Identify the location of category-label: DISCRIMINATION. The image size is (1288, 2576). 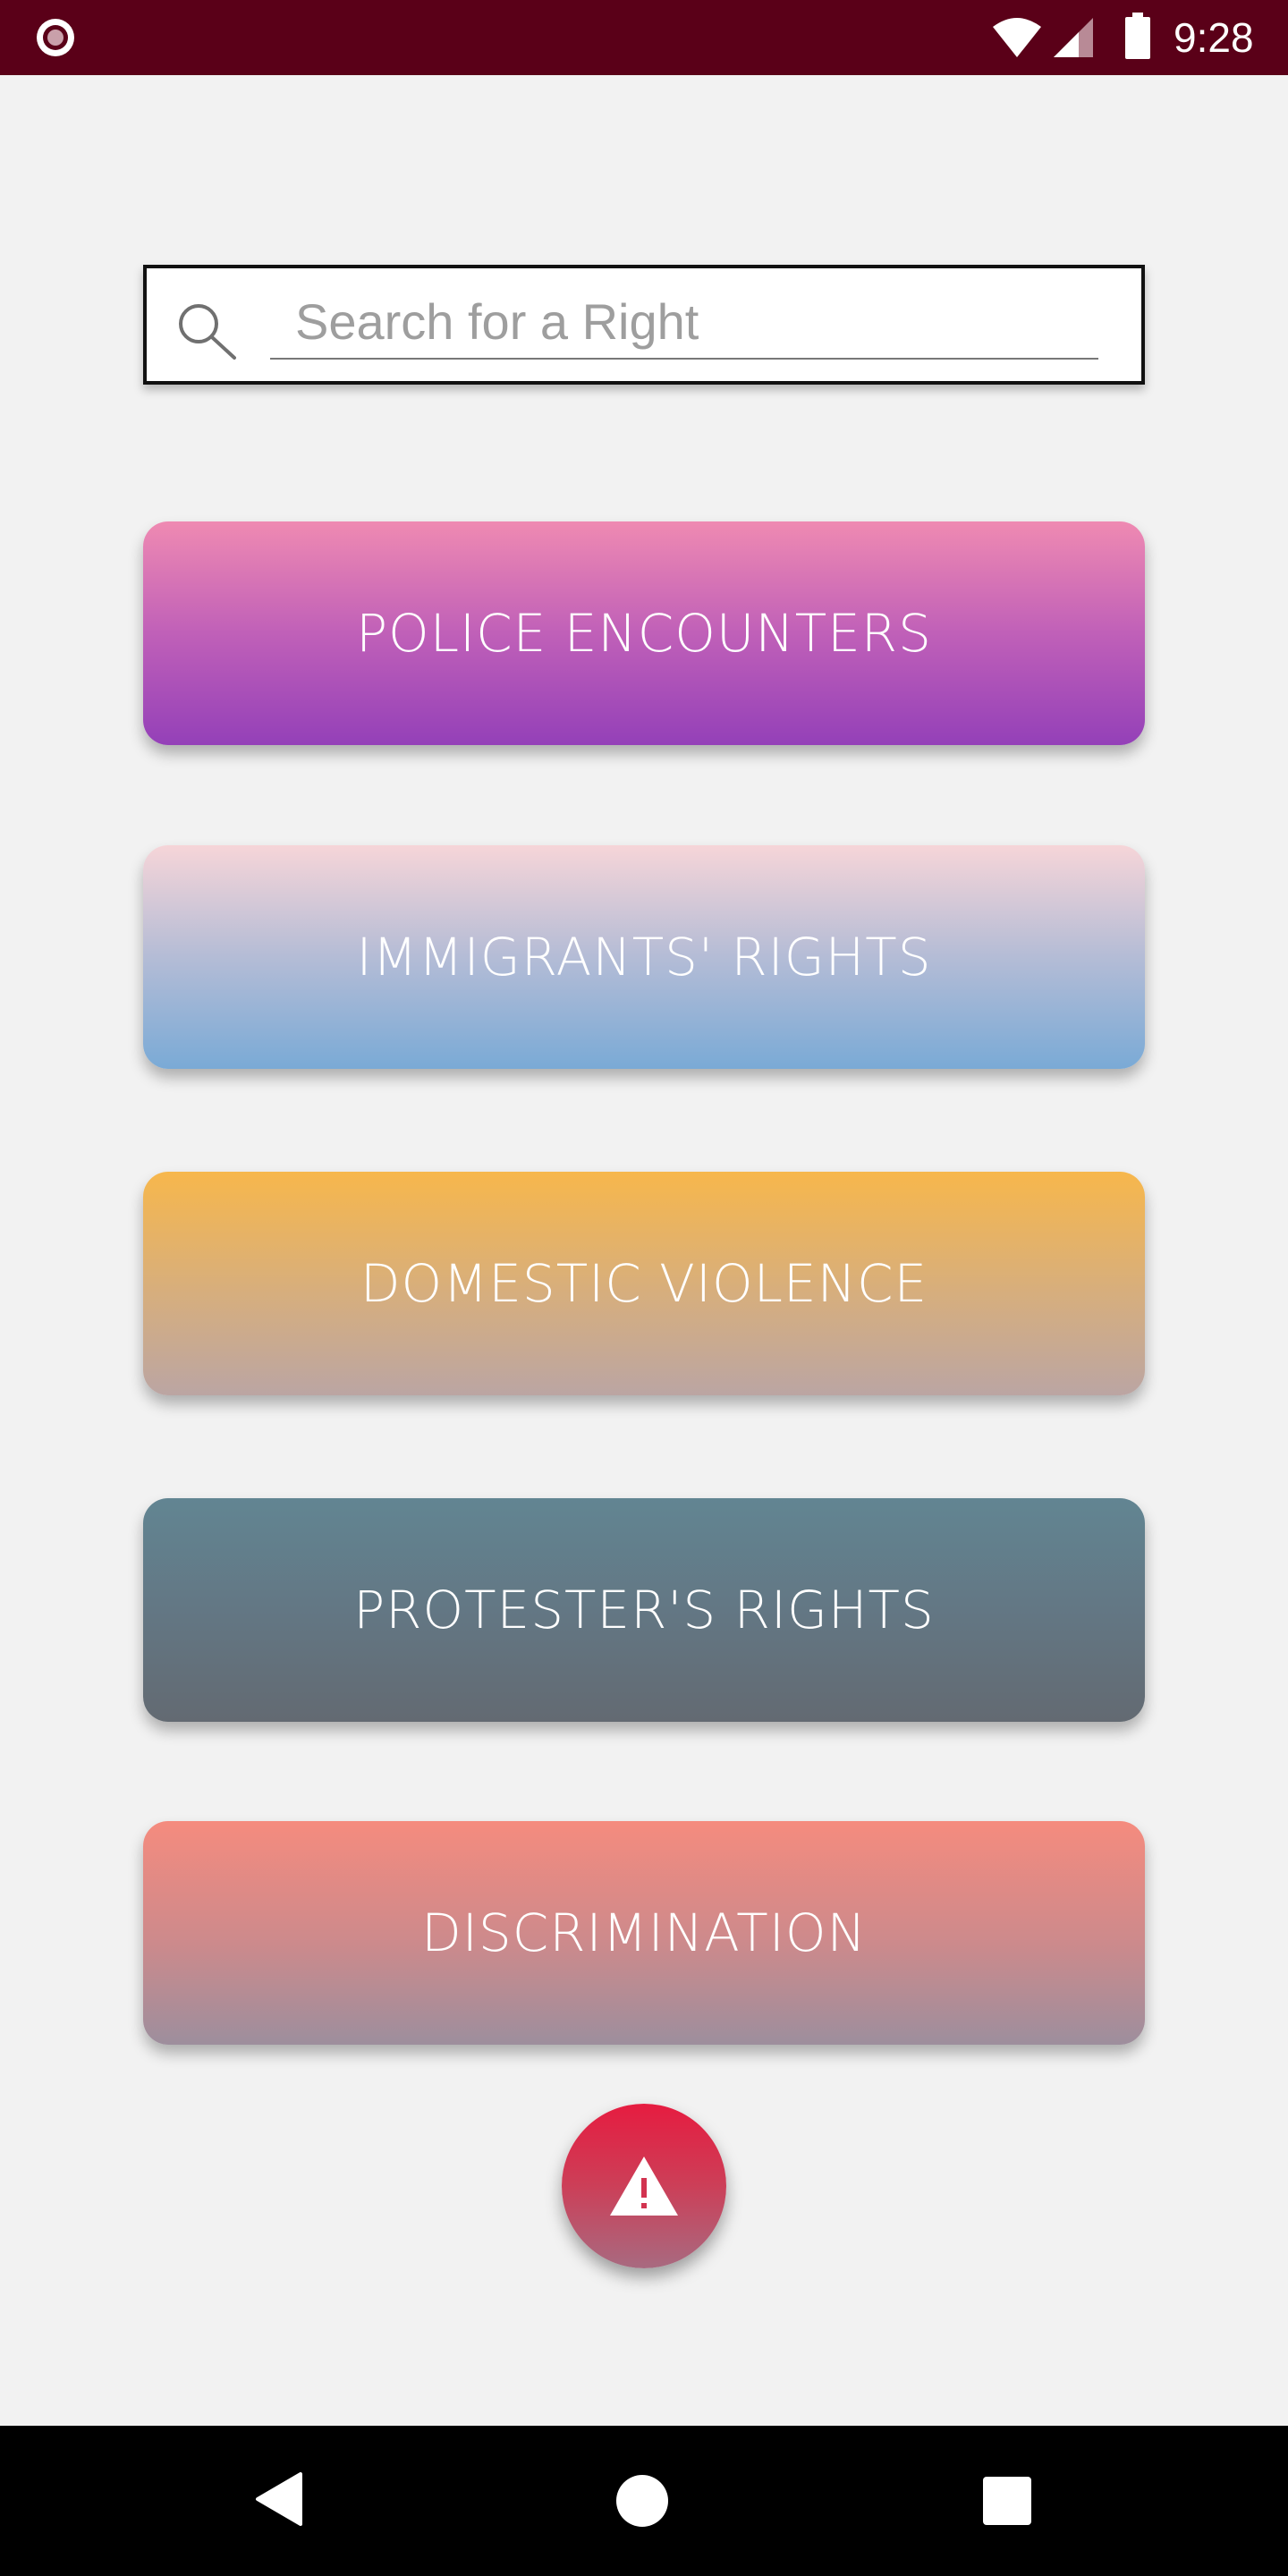
(644, 1932).